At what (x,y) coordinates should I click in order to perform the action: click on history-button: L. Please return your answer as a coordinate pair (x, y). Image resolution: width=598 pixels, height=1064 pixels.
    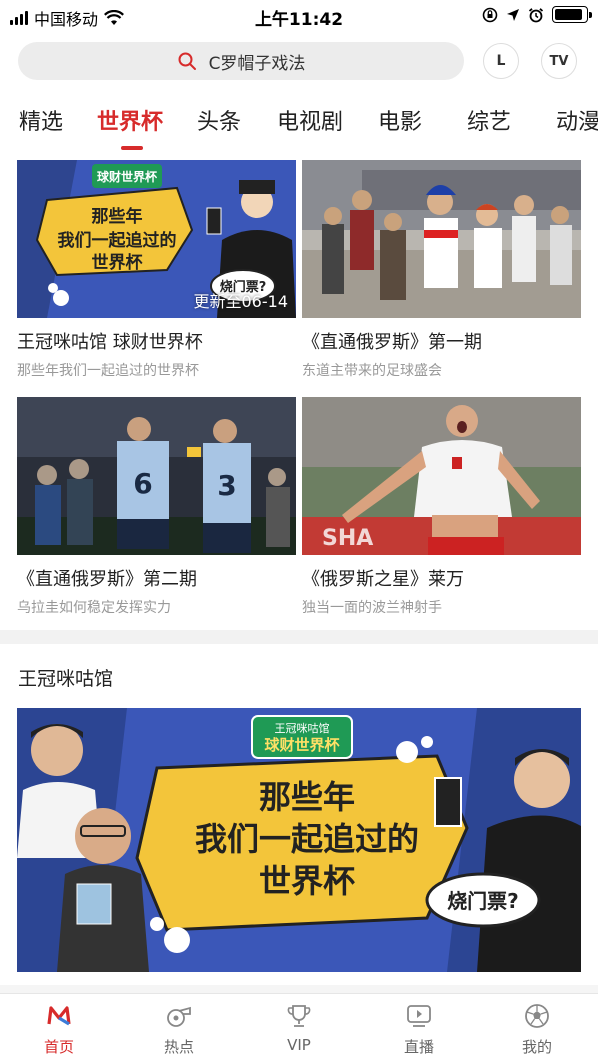
    Looking at the image, I should click on (501, 61).